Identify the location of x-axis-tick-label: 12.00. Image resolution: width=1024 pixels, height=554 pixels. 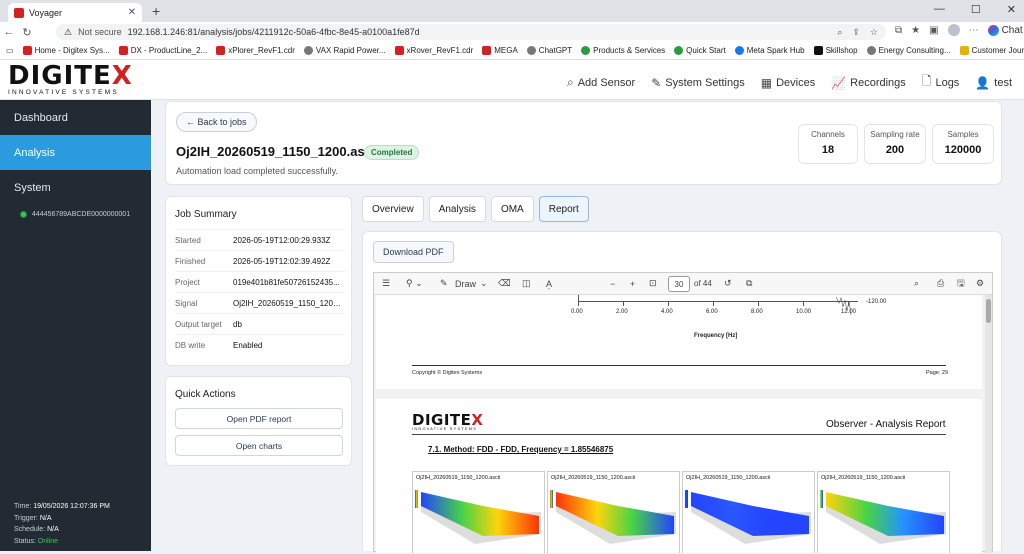
(849, 312).